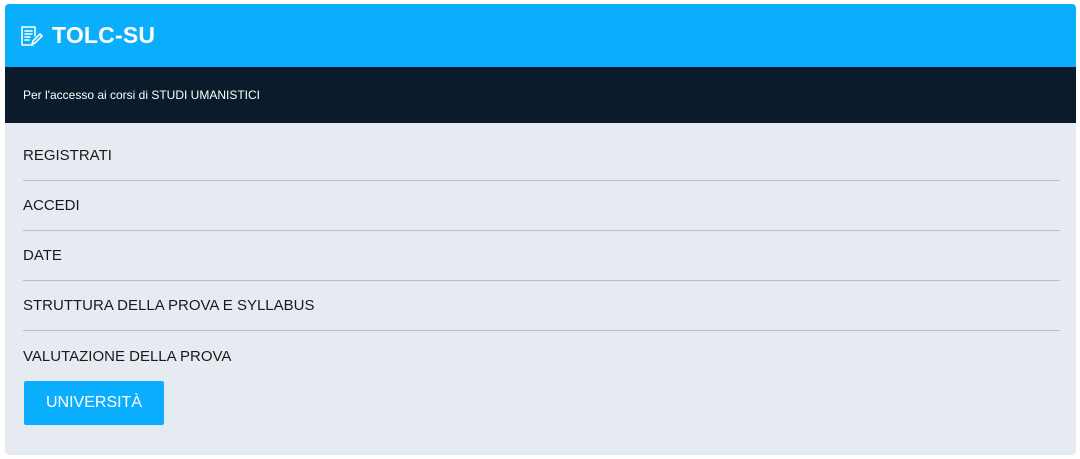  What do you see at coordinates (31, 36) in the screenshot?
I see `document-pen-icon` at bounding box center [31, 36].